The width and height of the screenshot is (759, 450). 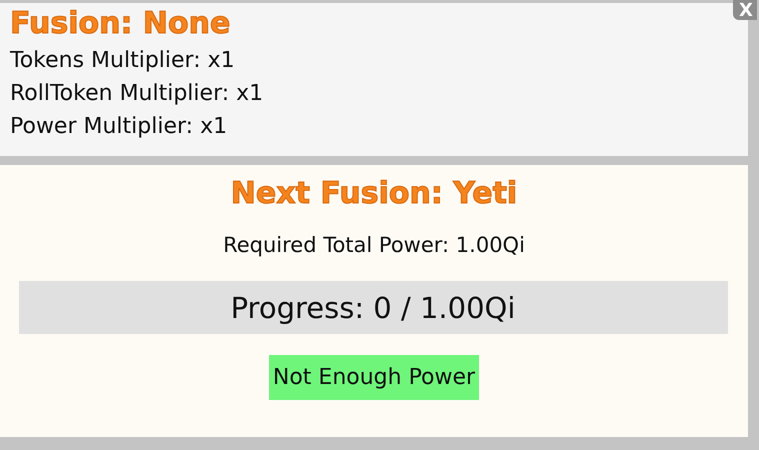 What do you see at coordinates (123, 61) in the screenshot?
I see `multiplier-text: Tokens Multiplier: x1` at bounding box center [123, 61].